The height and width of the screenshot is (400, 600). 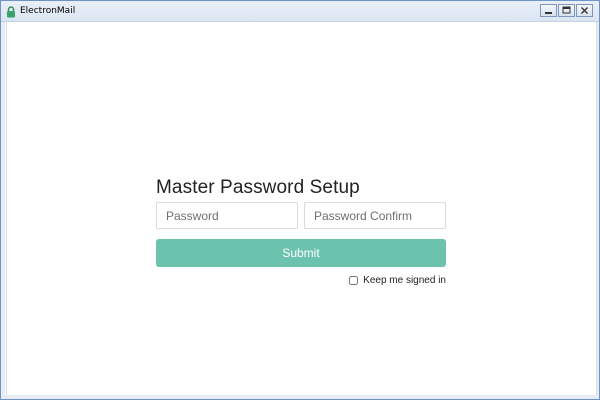 I want to click on password-fields, so click(x=301, y=215).